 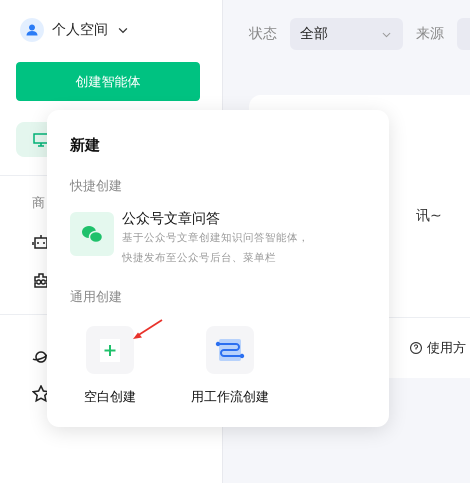 I want to click on filter-label: 状态, so click(x=263, y=34).